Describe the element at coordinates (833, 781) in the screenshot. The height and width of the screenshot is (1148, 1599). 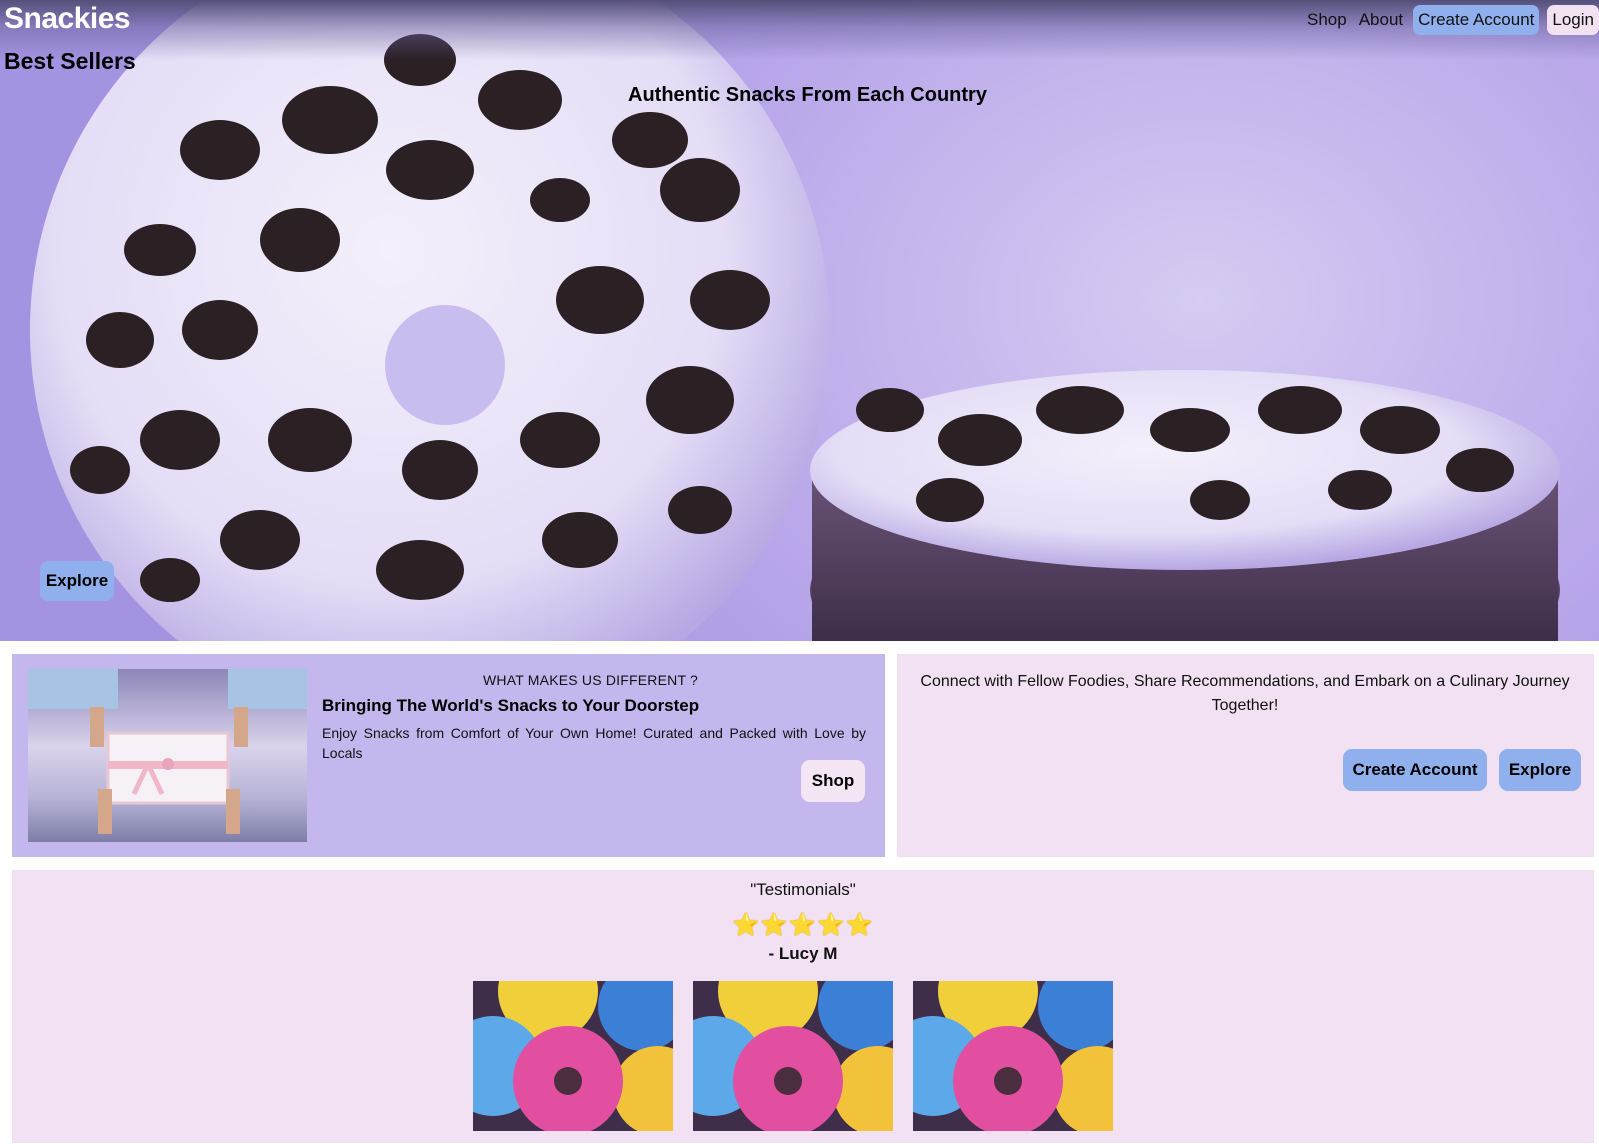
I see `feature-shop-button: Shop` at that location.